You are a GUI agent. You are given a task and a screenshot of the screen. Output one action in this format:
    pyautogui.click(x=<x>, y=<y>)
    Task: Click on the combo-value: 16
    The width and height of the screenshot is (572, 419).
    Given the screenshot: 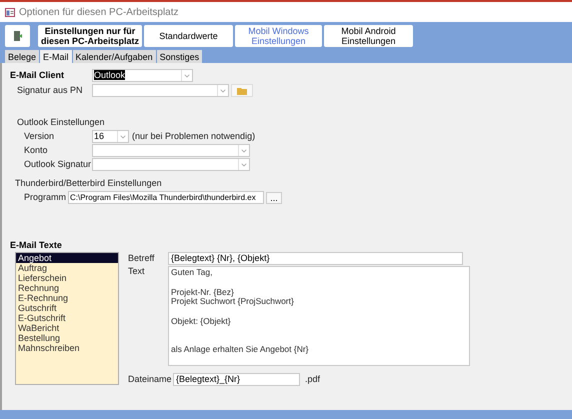 What is the action you would take?
    pyautogui.click(x=99, y=136)
    